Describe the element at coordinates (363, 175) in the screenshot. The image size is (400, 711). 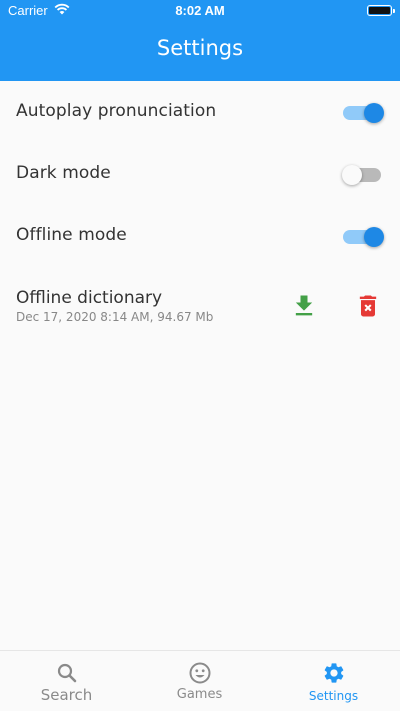
I see `dark-mode-toggle` at that location.